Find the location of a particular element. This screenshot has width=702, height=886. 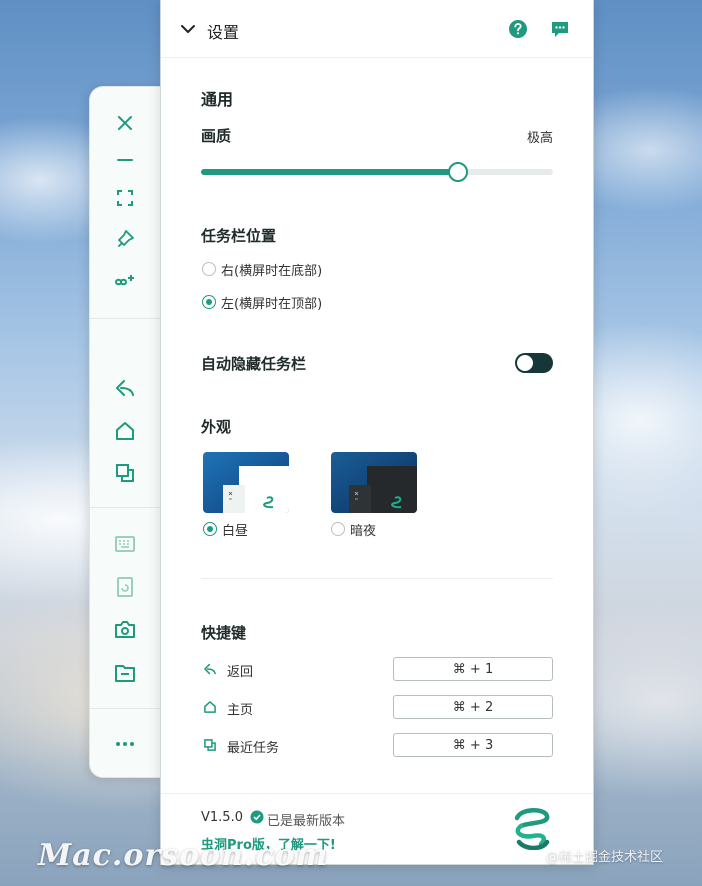

camera-icon is located at coordinates (125, 629).